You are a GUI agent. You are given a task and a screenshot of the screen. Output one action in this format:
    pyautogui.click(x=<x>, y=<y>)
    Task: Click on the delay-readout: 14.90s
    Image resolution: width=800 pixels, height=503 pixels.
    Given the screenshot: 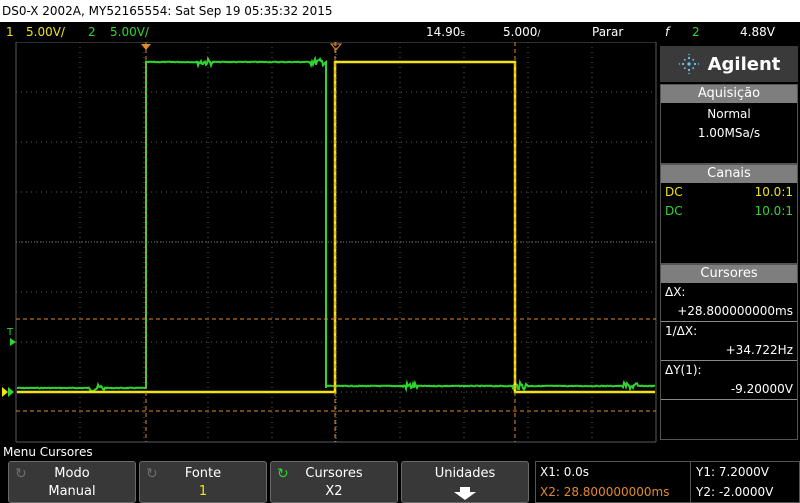 What is the action you would take?
    pyautogui.click(x=445, y=33)
    